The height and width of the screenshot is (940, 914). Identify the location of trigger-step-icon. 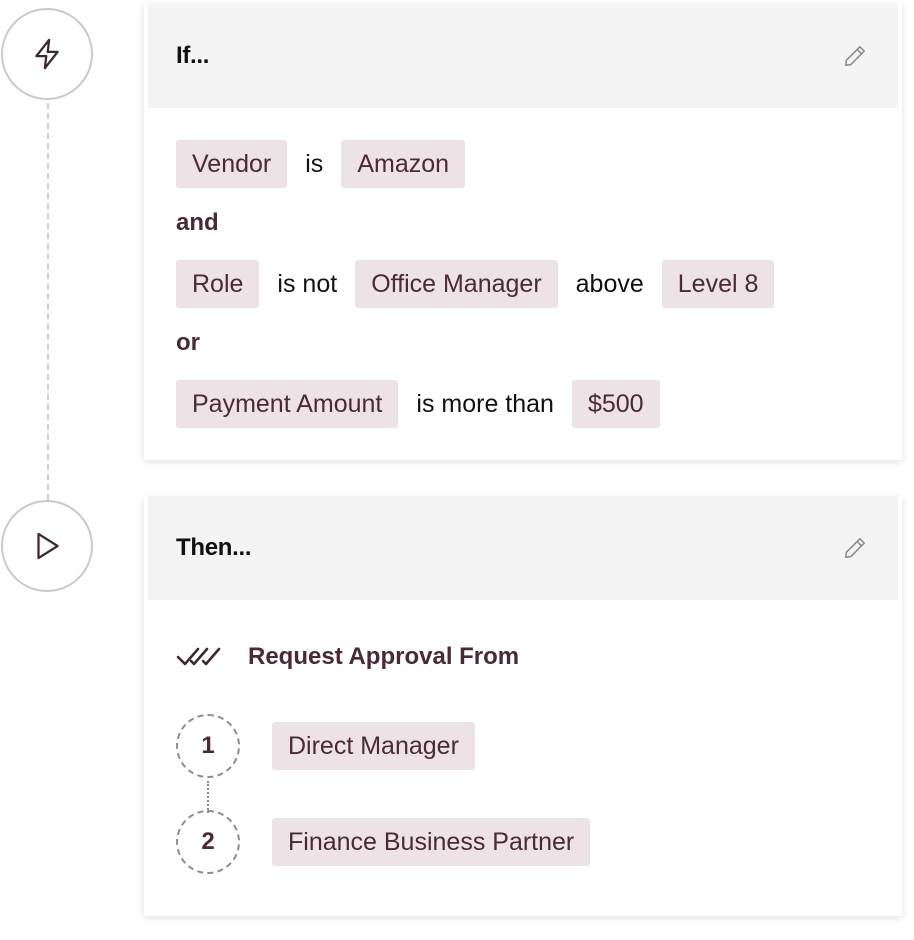
(47, 54).